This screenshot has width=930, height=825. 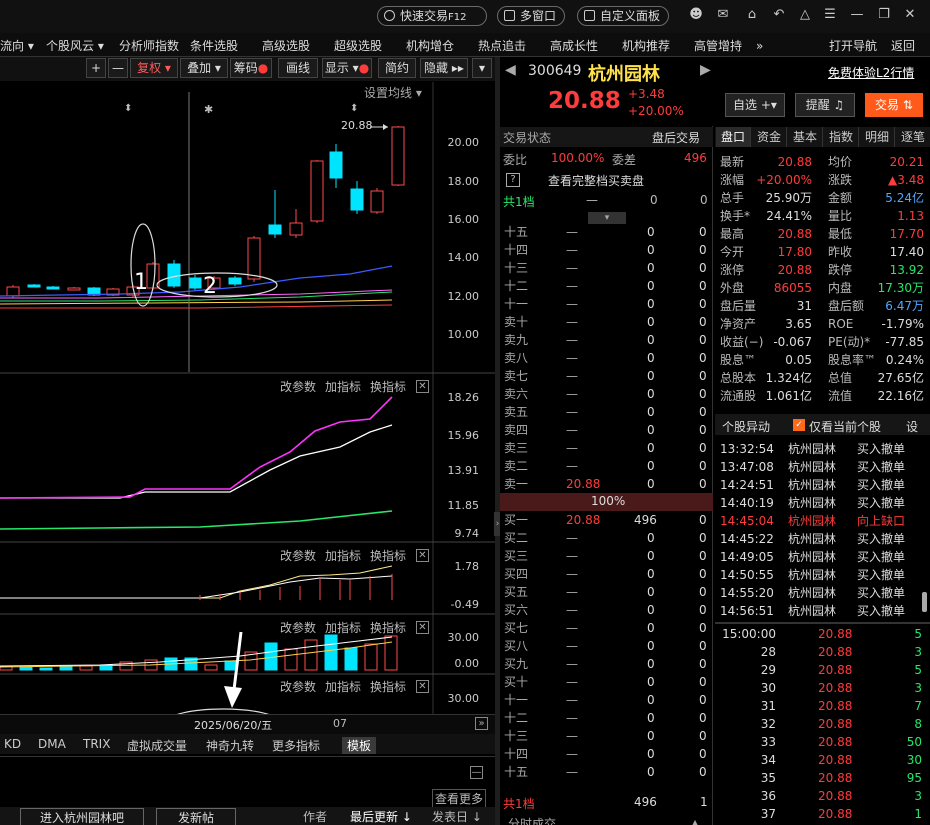 What do you see at coordinates (596, 180) in the screenshot?
I see `full-book-link: 查看完整档买卖盘` at bounding box center [596, 180].